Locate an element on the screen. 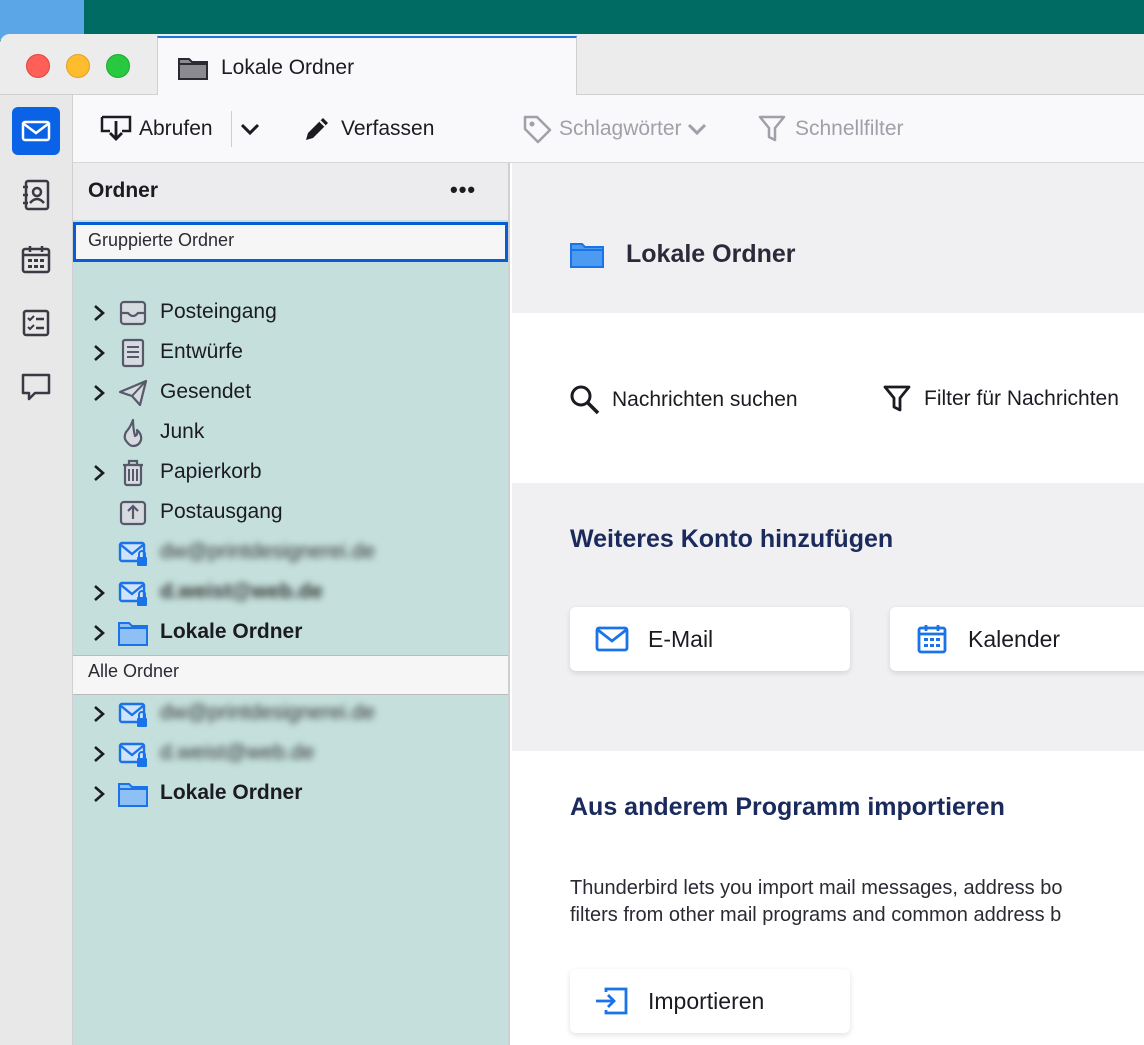 This screenshot has height=1045, width=1144. title-bar: Lokale Ordner is located at coordinates (572, 65).